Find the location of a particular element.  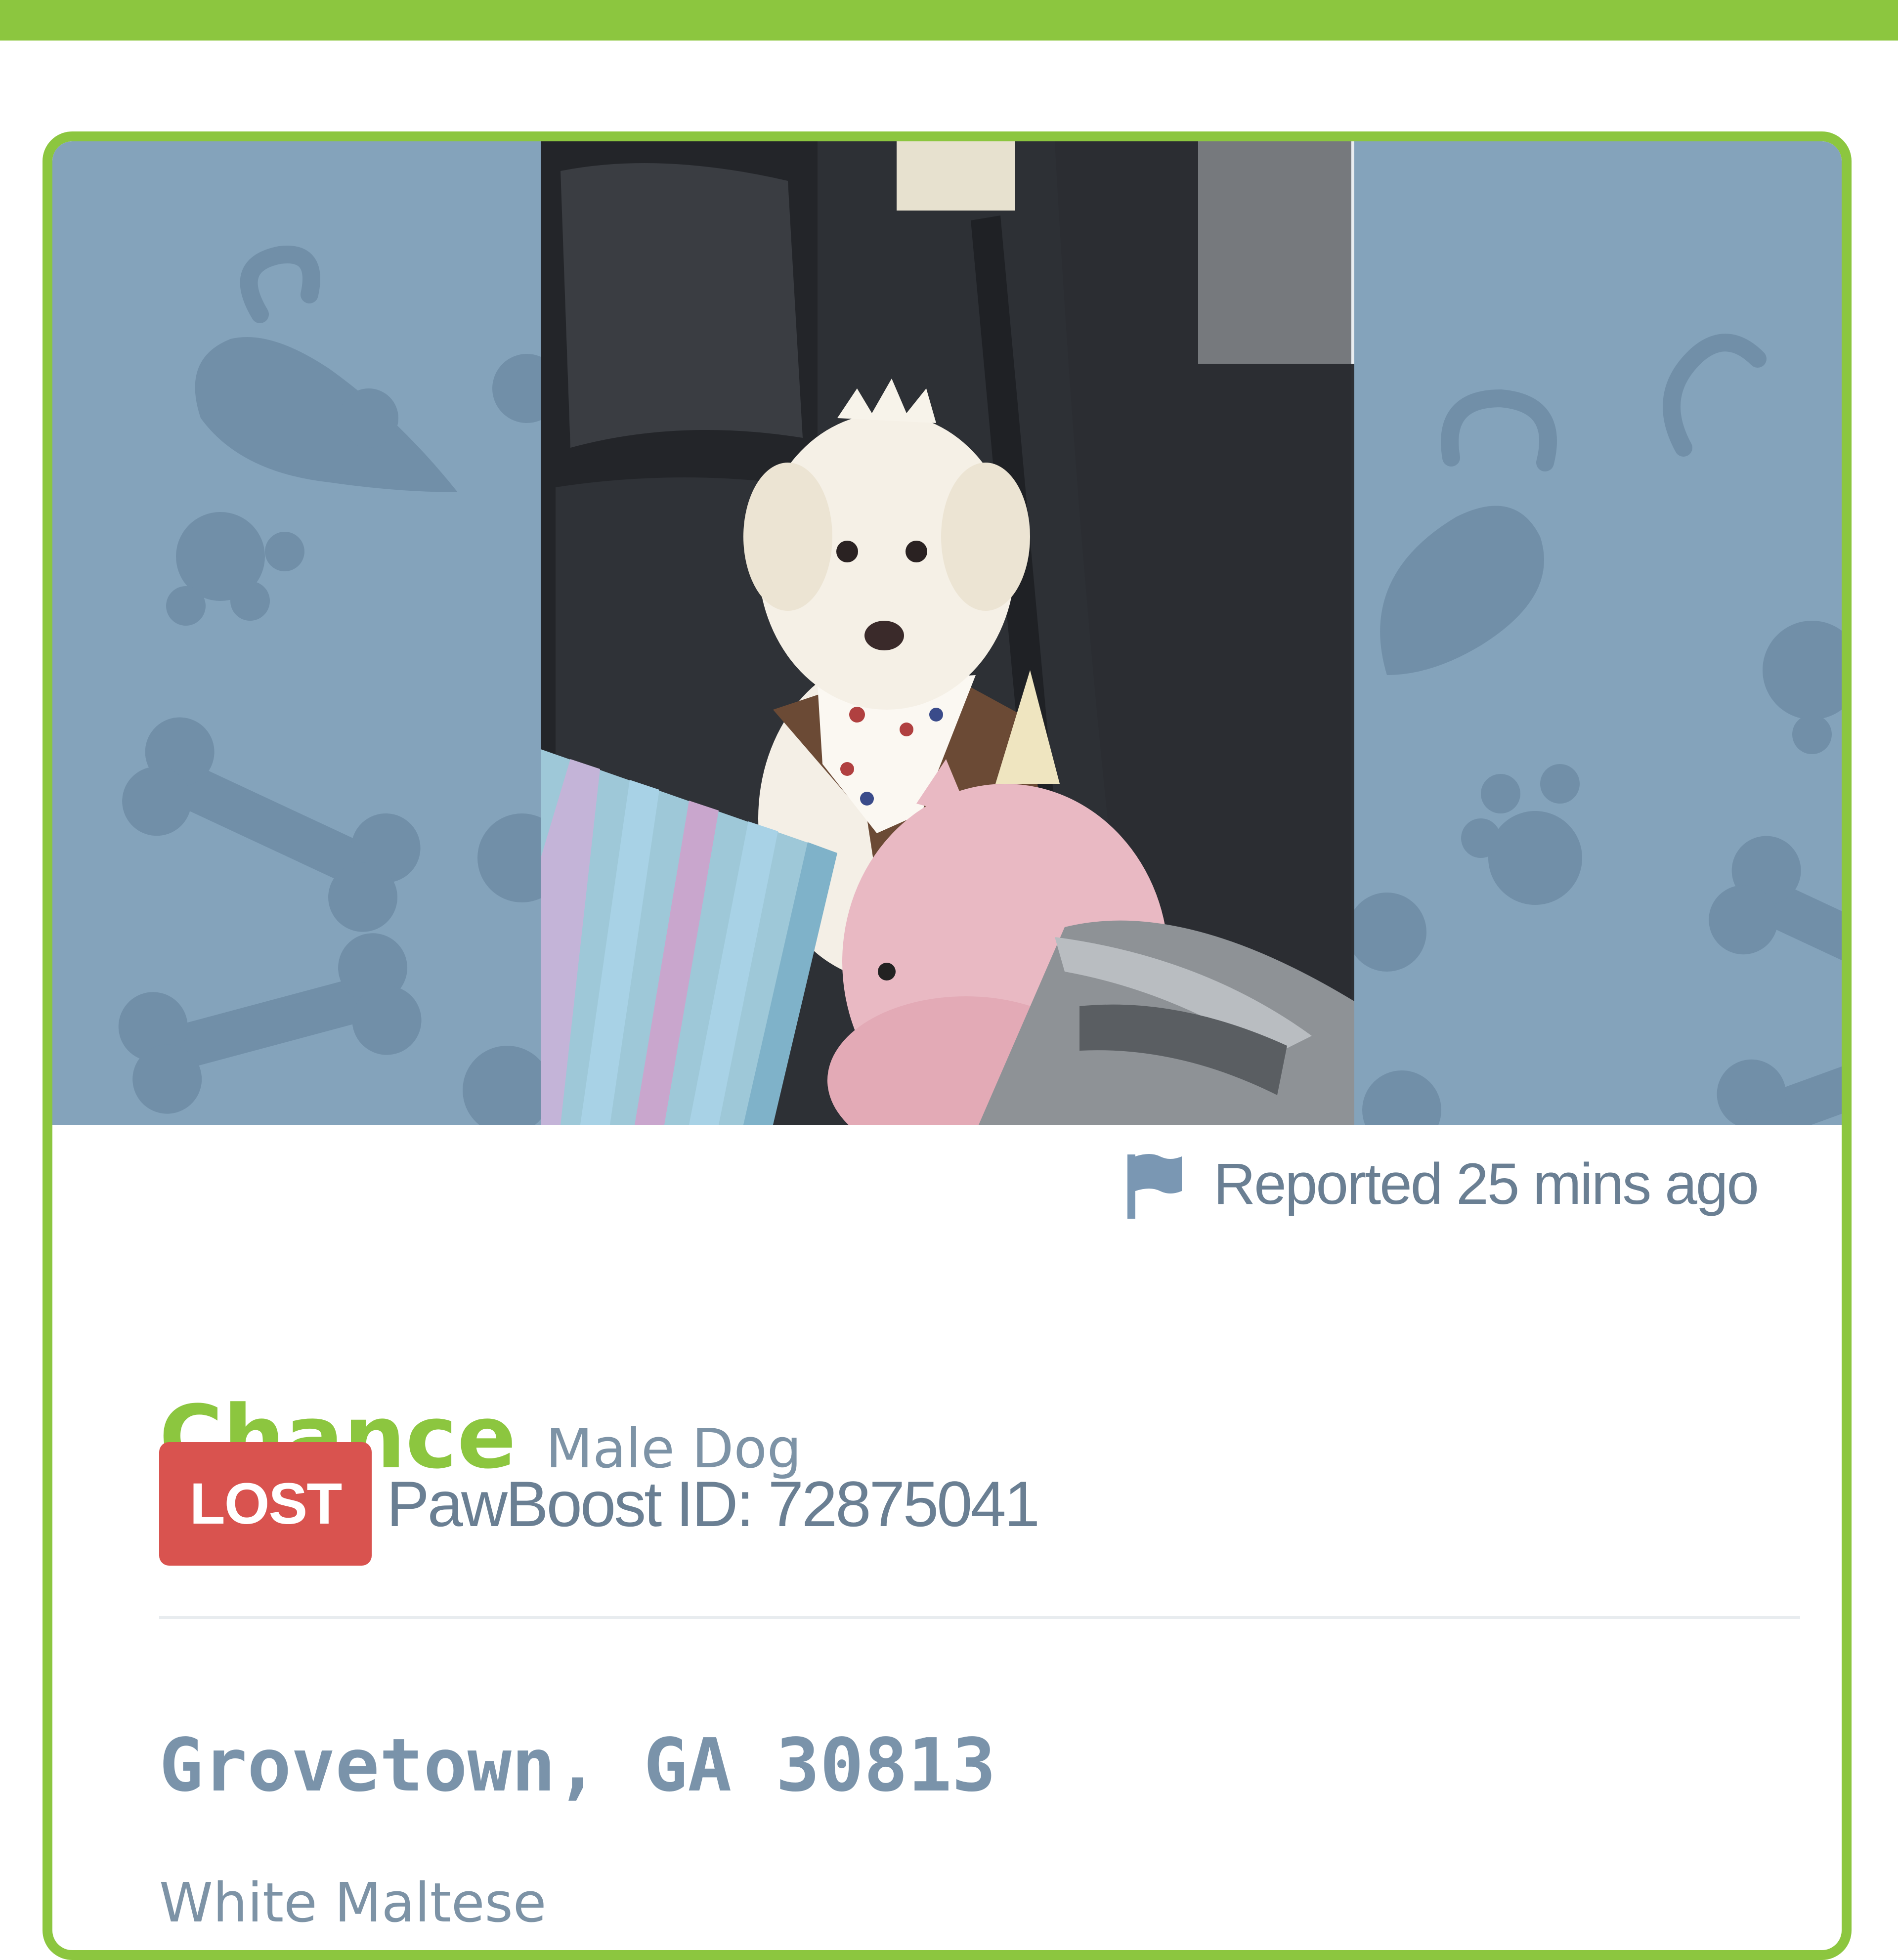

reported-text: Reported 25 mins ago is located at coordinates (1486, 1184).